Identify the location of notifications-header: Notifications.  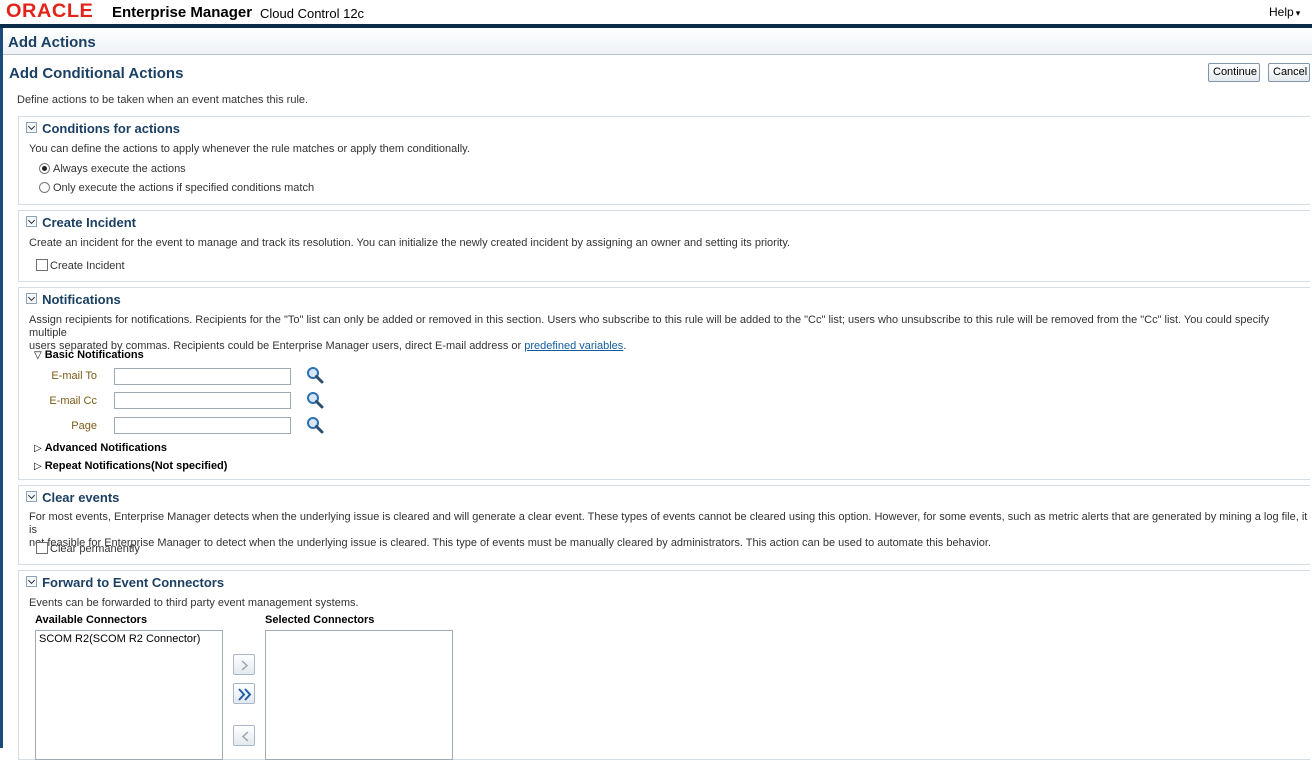
(73, 300).